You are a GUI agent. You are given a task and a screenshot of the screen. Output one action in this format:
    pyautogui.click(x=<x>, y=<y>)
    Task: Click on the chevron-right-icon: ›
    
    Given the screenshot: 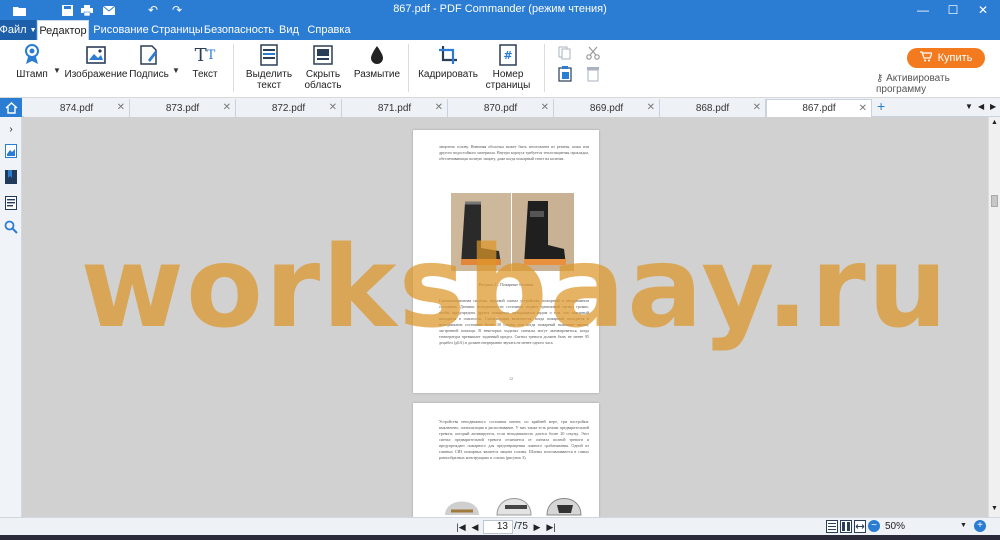 What is the action you would take?
    pyautogui.click(x=11, y=129)
    